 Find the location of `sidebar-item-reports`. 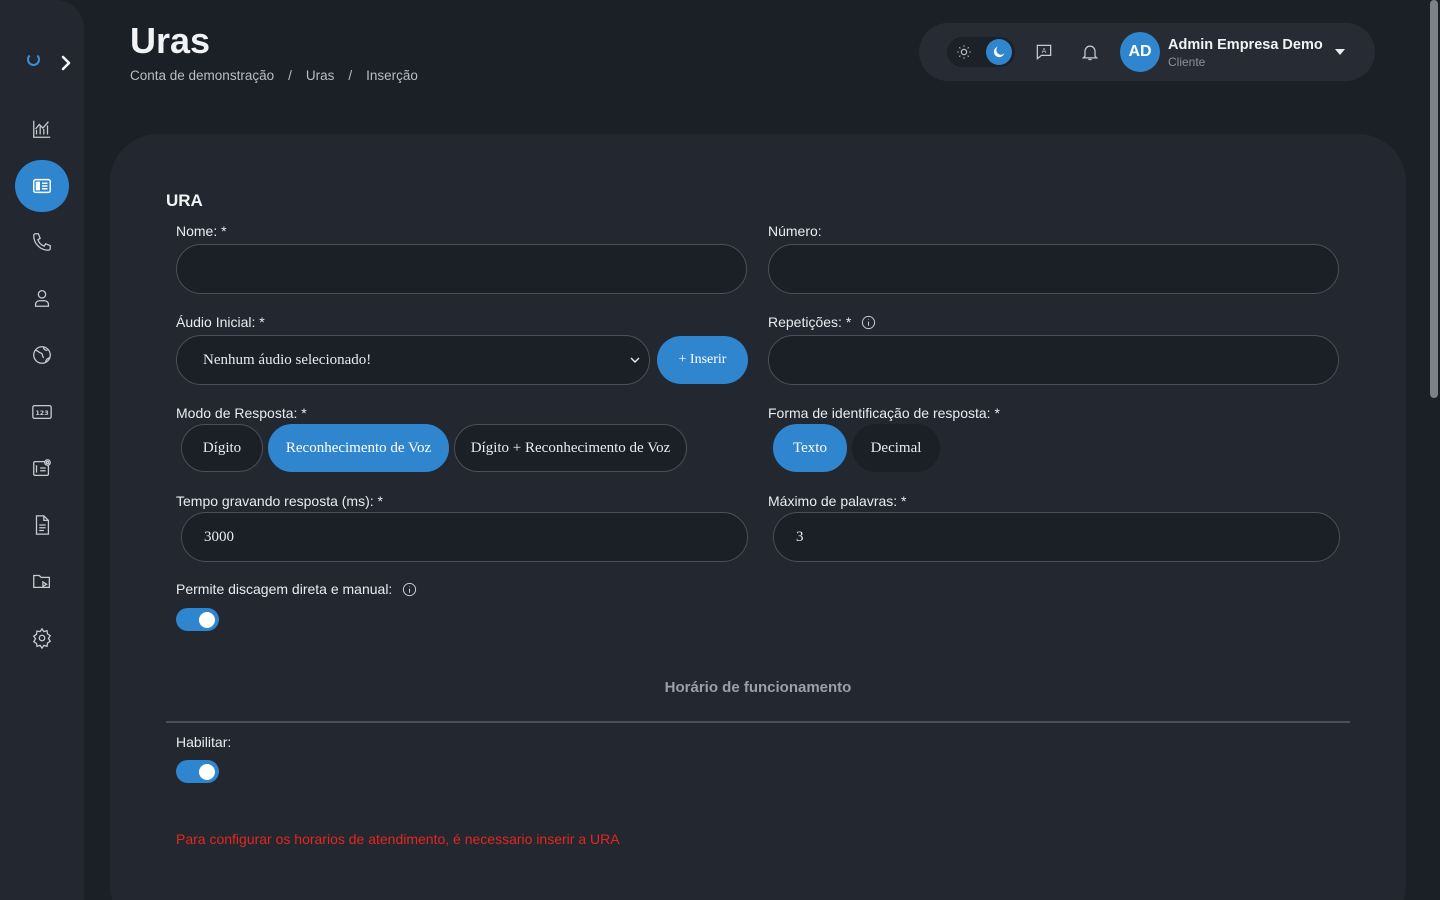

sidebar-item-reports is located at coordinates (42, 525).